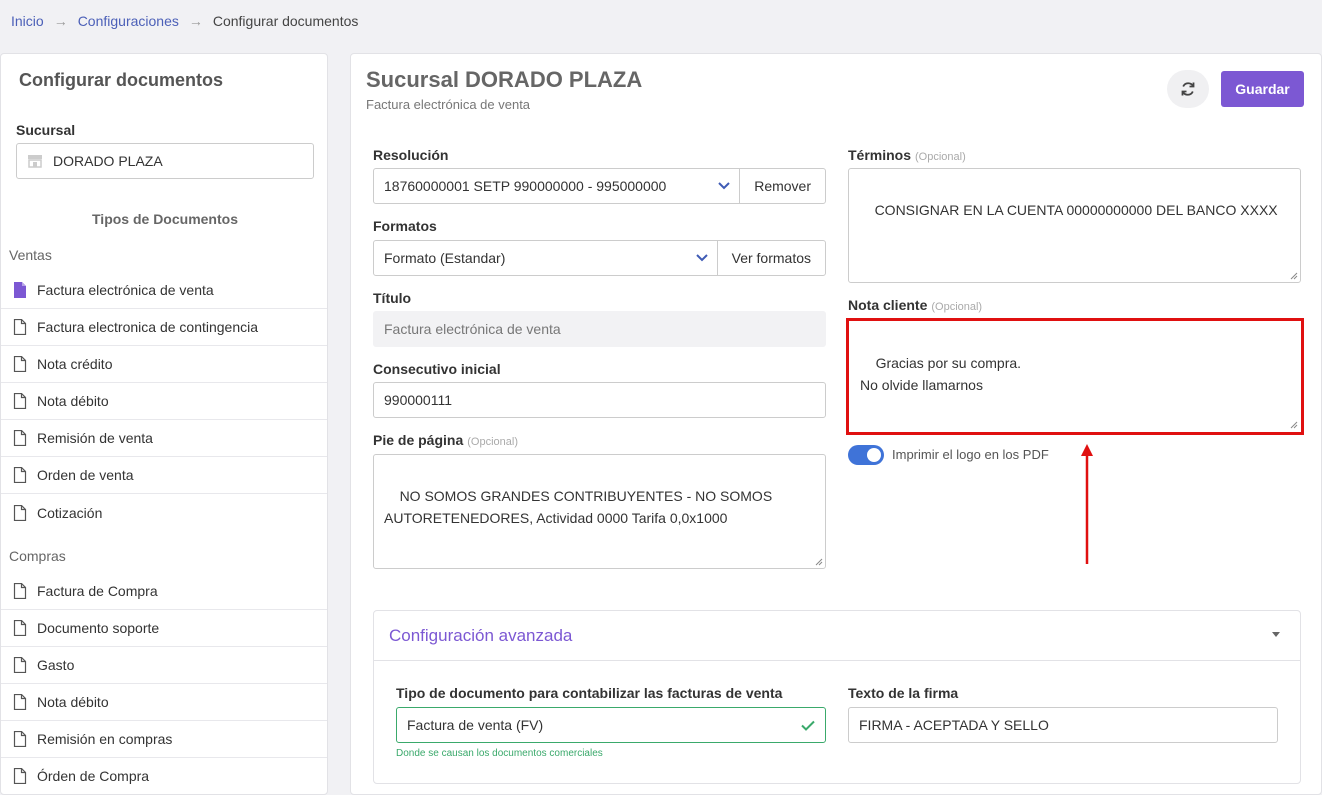 Image resolution: width=1322 pixels, height=795 pixels. What do you see at coordinates (85, 475) in the screenshot?
I see `sidebar-item-label: Orden de venta` at bounding box center [85, 475].